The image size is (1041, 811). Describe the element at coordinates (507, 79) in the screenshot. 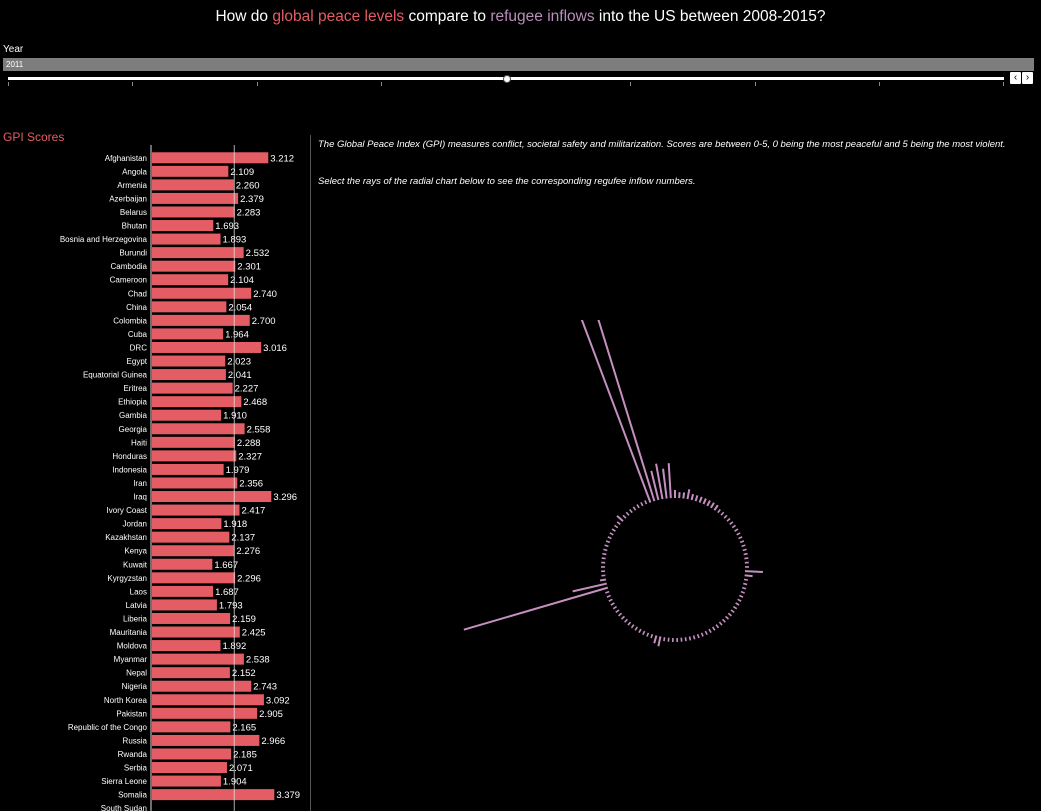

I see `year-slider-thumb` at that location.